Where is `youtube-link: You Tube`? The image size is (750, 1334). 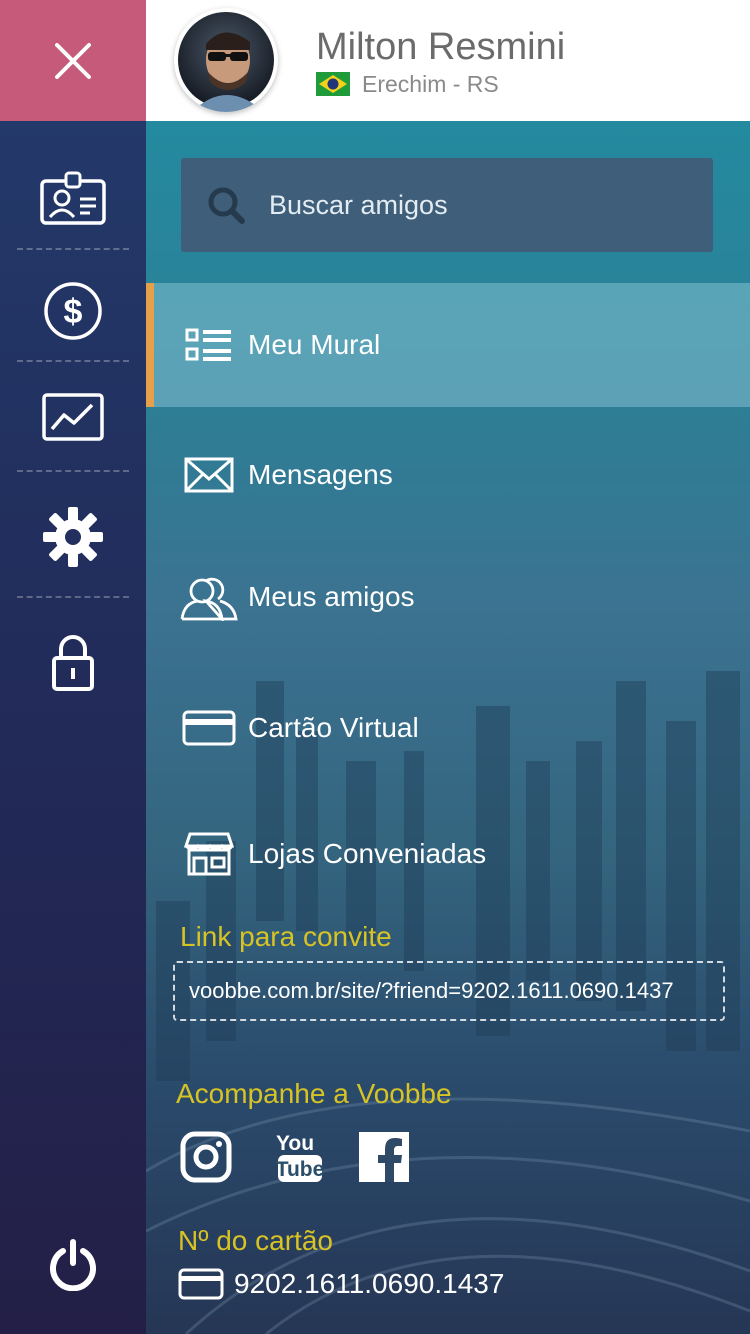
youtube-link: You Tube is located at coordinates (300, 1157).